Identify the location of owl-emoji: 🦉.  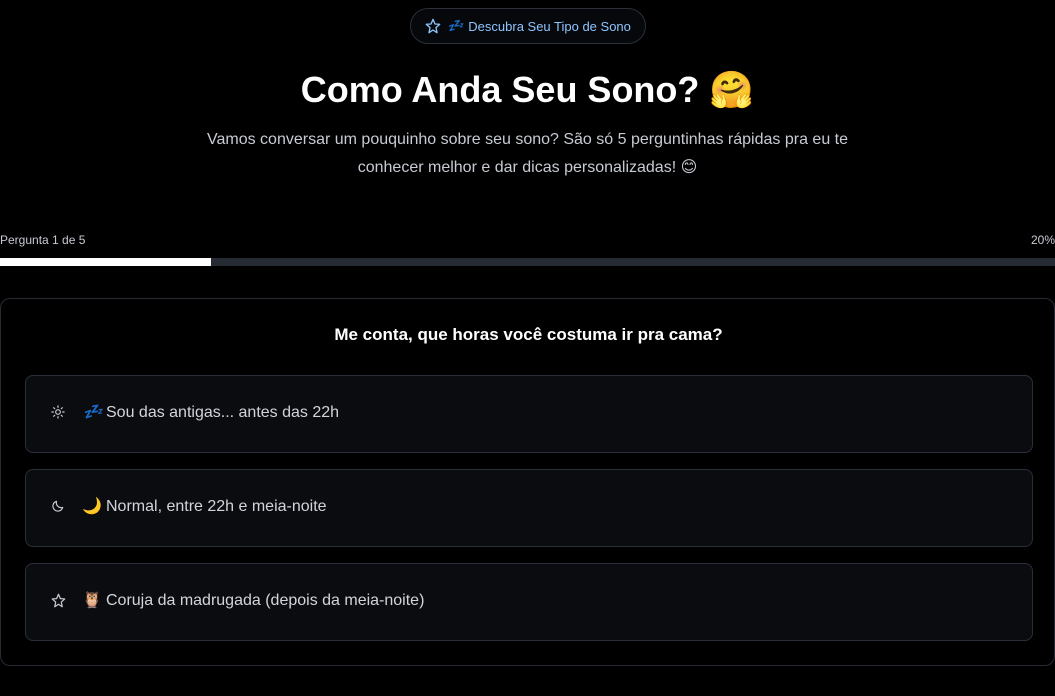
(92, 600).